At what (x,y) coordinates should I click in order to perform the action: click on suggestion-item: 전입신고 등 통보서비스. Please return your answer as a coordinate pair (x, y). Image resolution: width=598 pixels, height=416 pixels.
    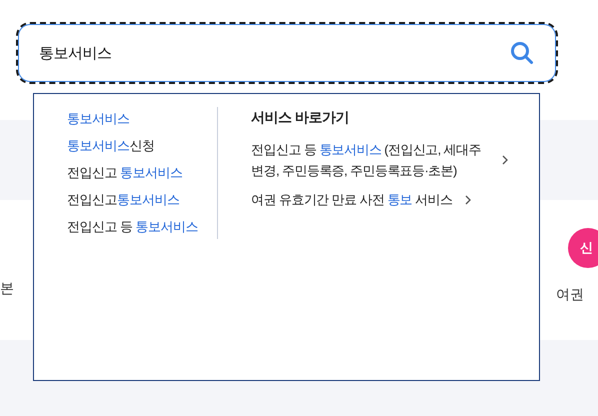
    Looking at the image, I should click on (132, 226).